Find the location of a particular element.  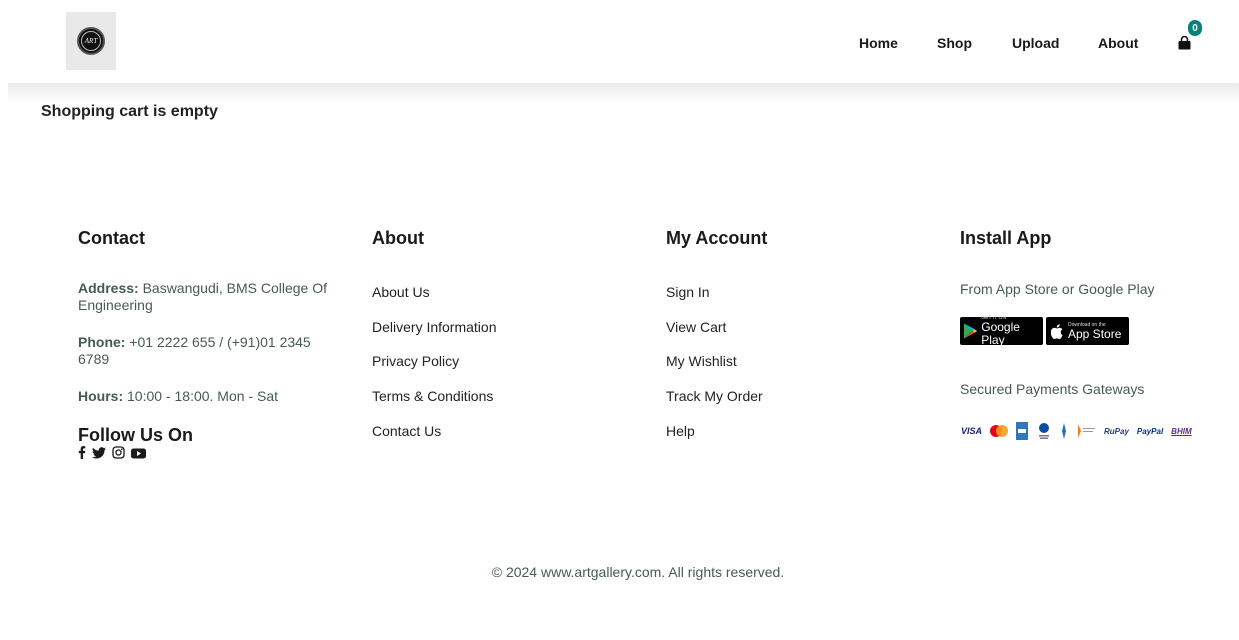

google-play-button: GET IT ON Google Play is located at coordinates (1001, 331).